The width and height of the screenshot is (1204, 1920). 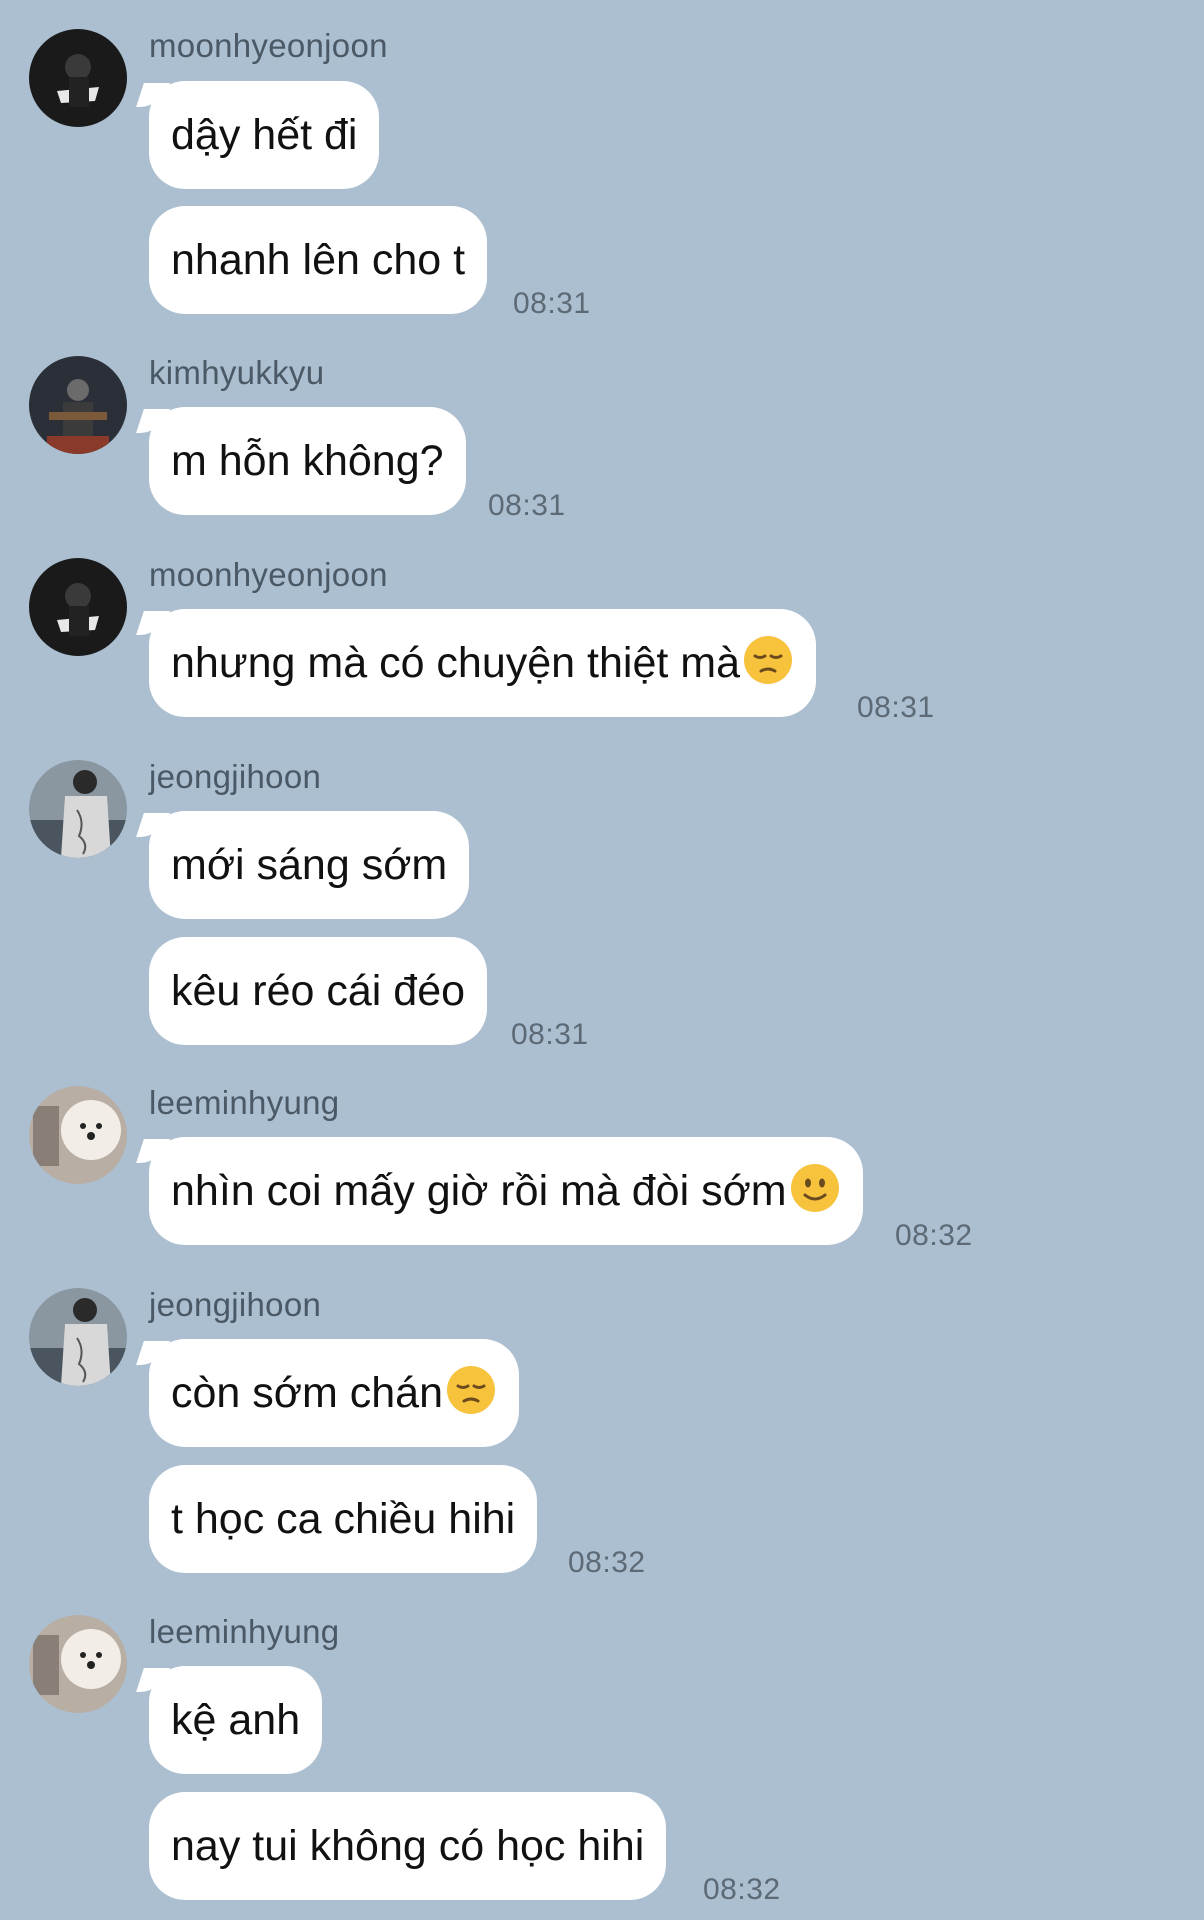 I want to click on message-bubble: kệ anh, so click(x=236, y=1720).